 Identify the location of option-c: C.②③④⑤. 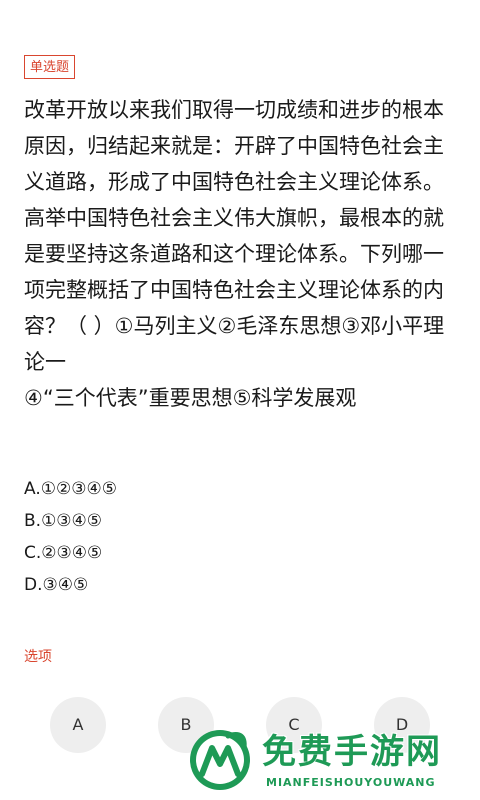
(224, 553).